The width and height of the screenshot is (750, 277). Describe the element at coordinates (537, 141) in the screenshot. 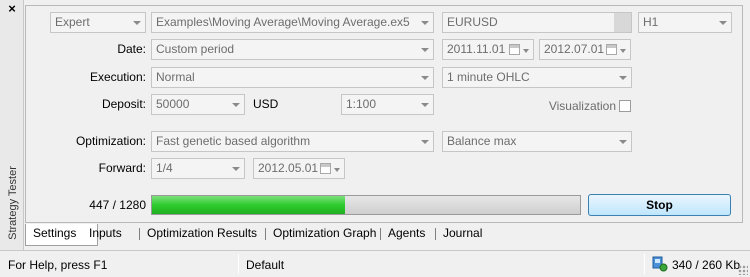

I see `optimization-criterion-select: Balance max` at that location.